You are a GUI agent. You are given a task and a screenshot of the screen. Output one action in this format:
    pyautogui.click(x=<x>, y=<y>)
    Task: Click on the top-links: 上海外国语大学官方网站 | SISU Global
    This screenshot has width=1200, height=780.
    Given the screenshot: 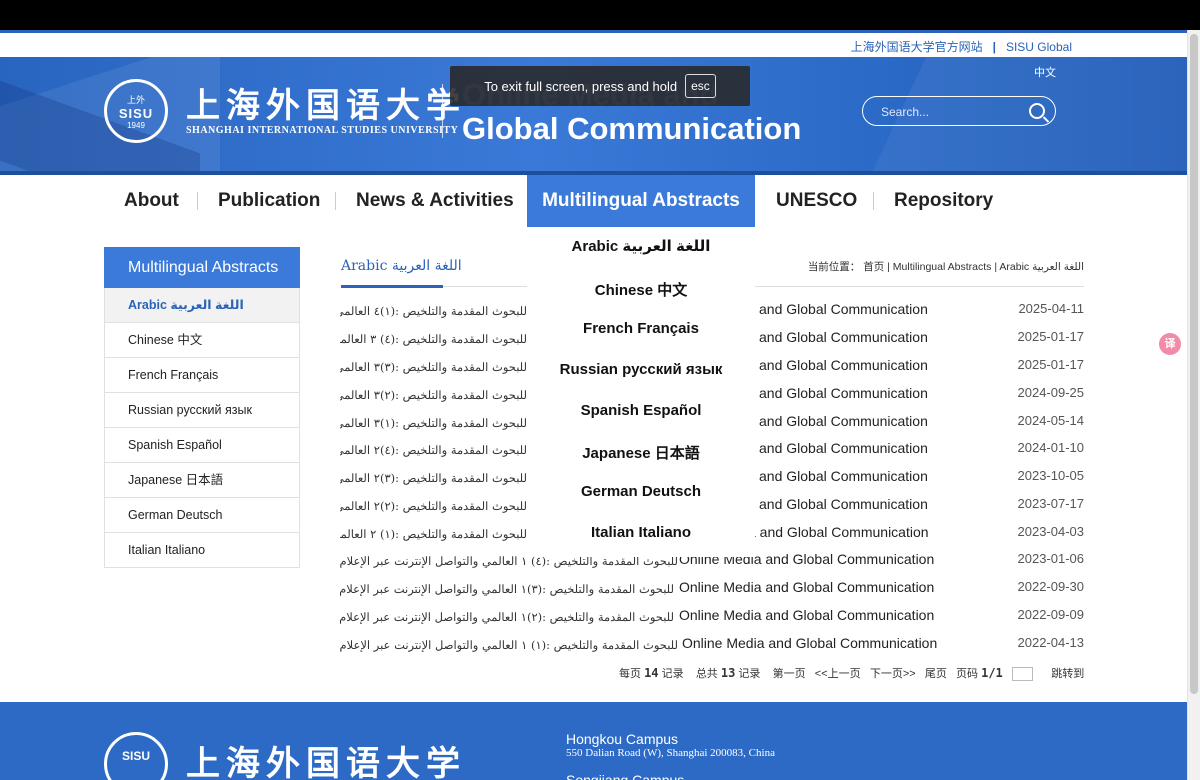 What is the action you would take?
    pyautogui.click(x=961, y=46)
    